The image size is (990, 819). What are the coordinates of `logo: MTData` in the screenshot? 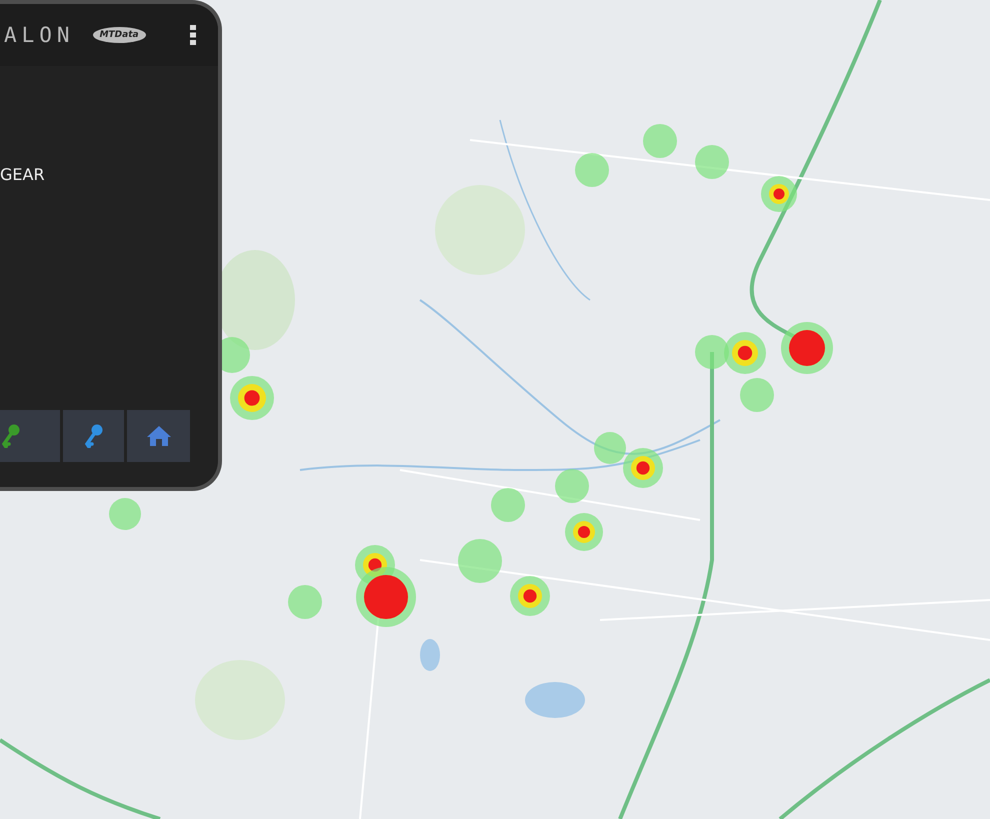 It's located at (119, 35).